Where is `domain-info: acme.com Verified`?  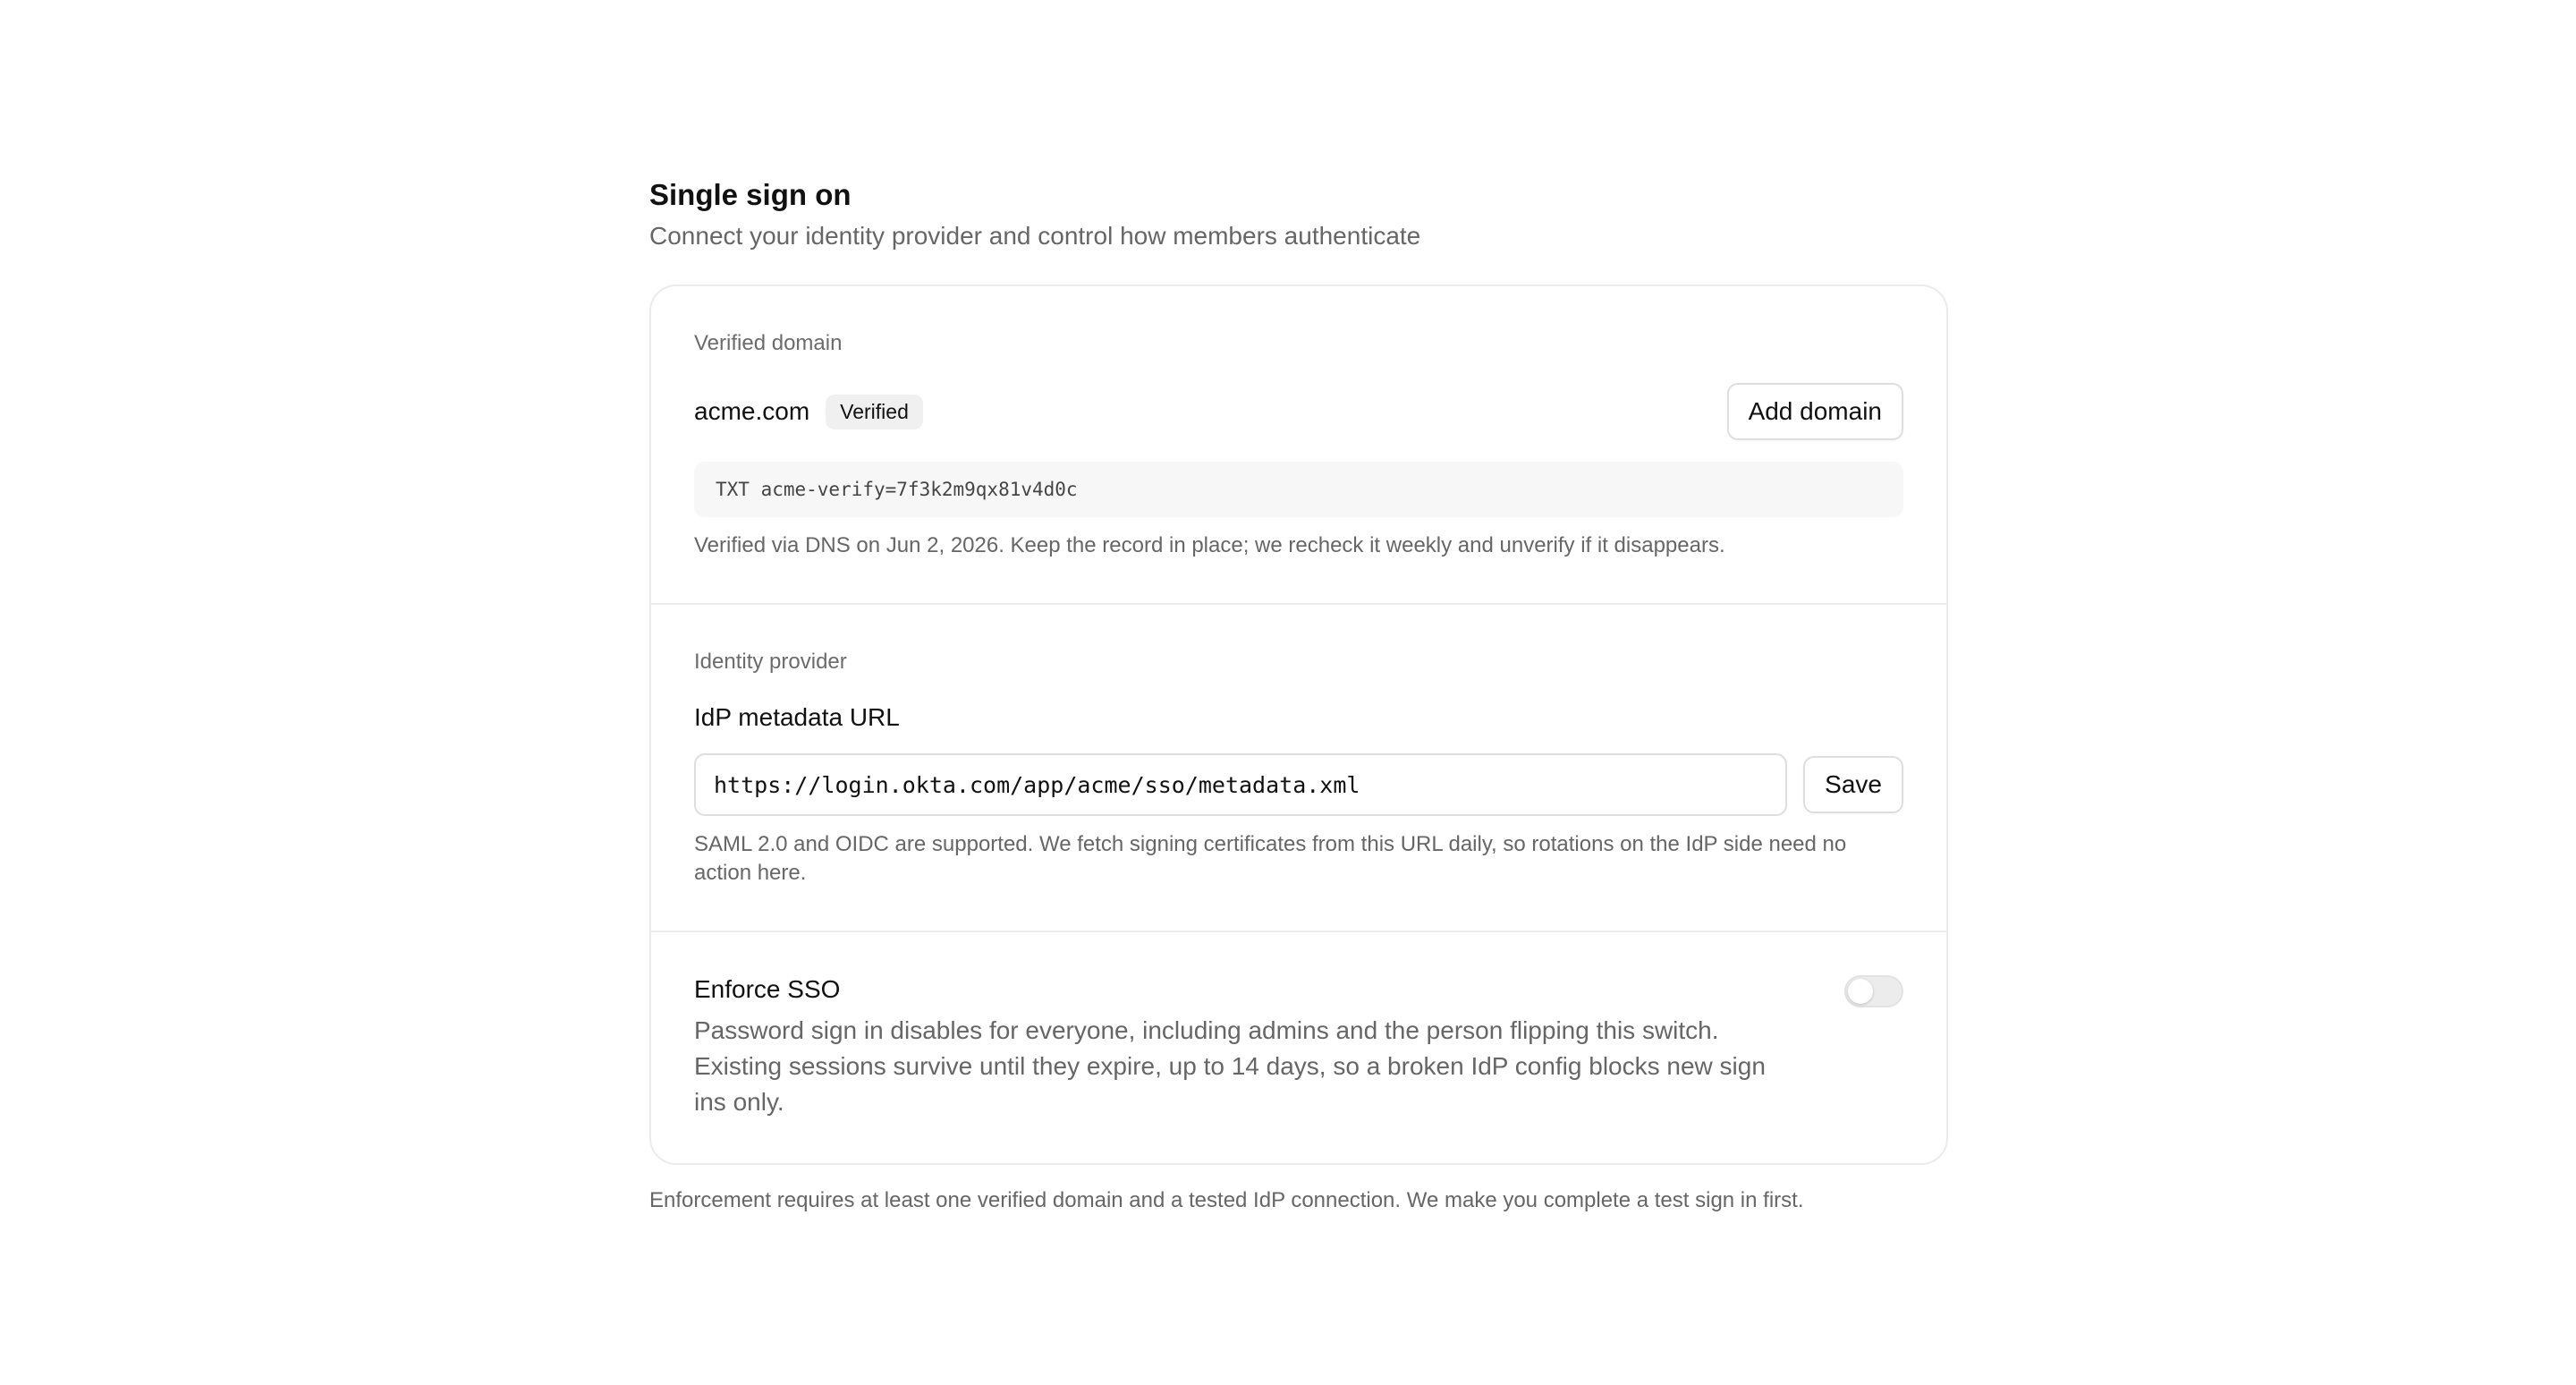
domain-info: acme.com Verified is located at coordinates (808, 411).